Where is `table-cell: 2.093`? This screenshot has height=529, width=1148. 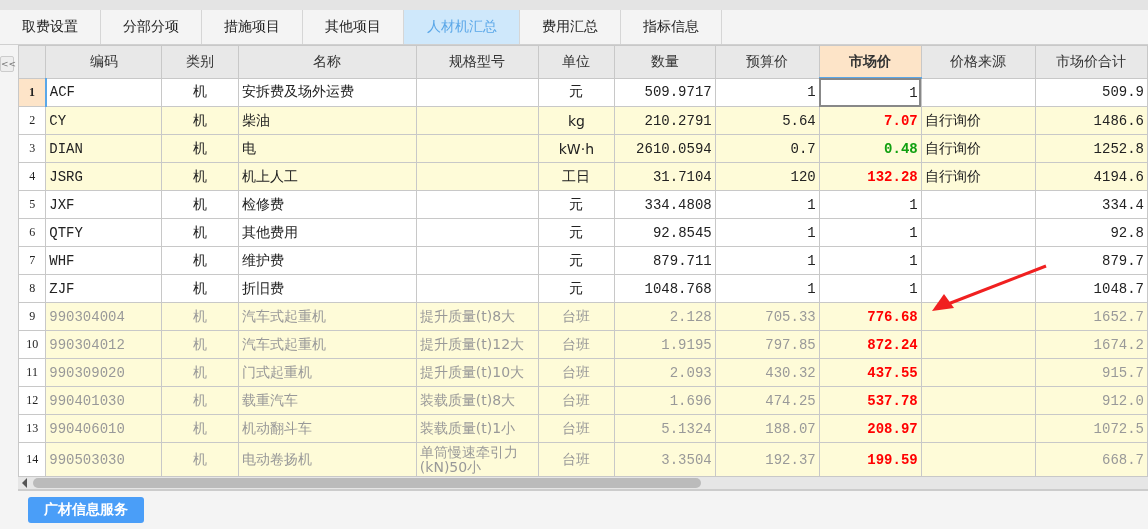
table-cell: 2.093 is located at coordinates (665, 372).